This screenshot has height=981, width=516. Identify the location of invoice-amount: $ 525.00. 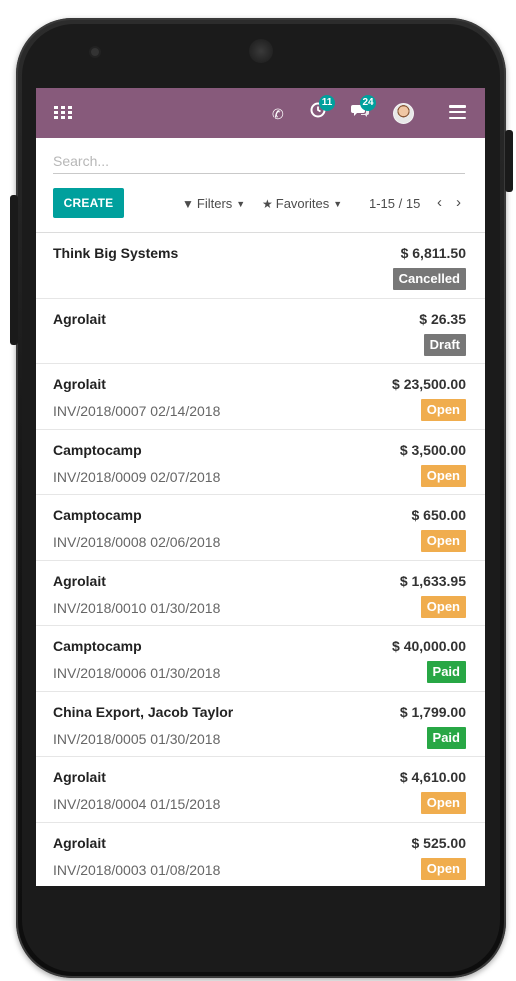
(439, 842).